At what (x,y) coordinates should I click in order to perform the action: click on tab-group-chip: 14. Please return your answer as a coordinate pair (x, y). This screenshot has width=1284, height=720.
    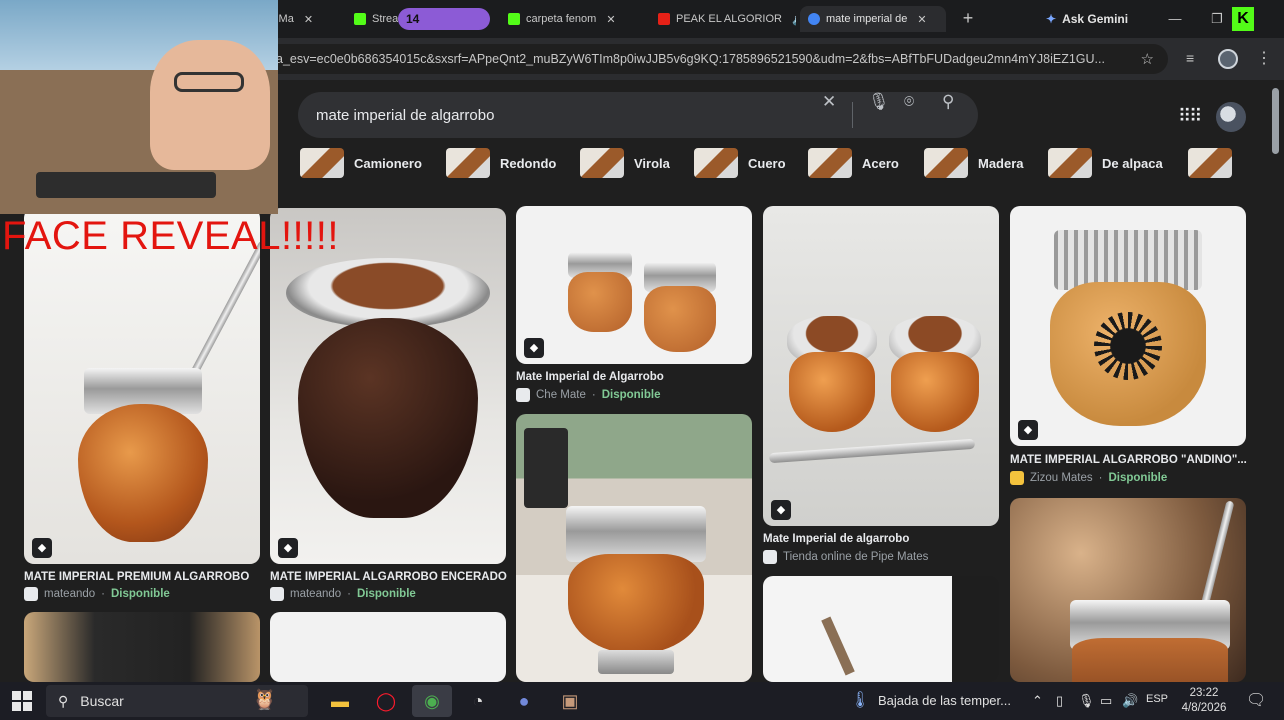
    Looking at the image, I should click on (444, 19).